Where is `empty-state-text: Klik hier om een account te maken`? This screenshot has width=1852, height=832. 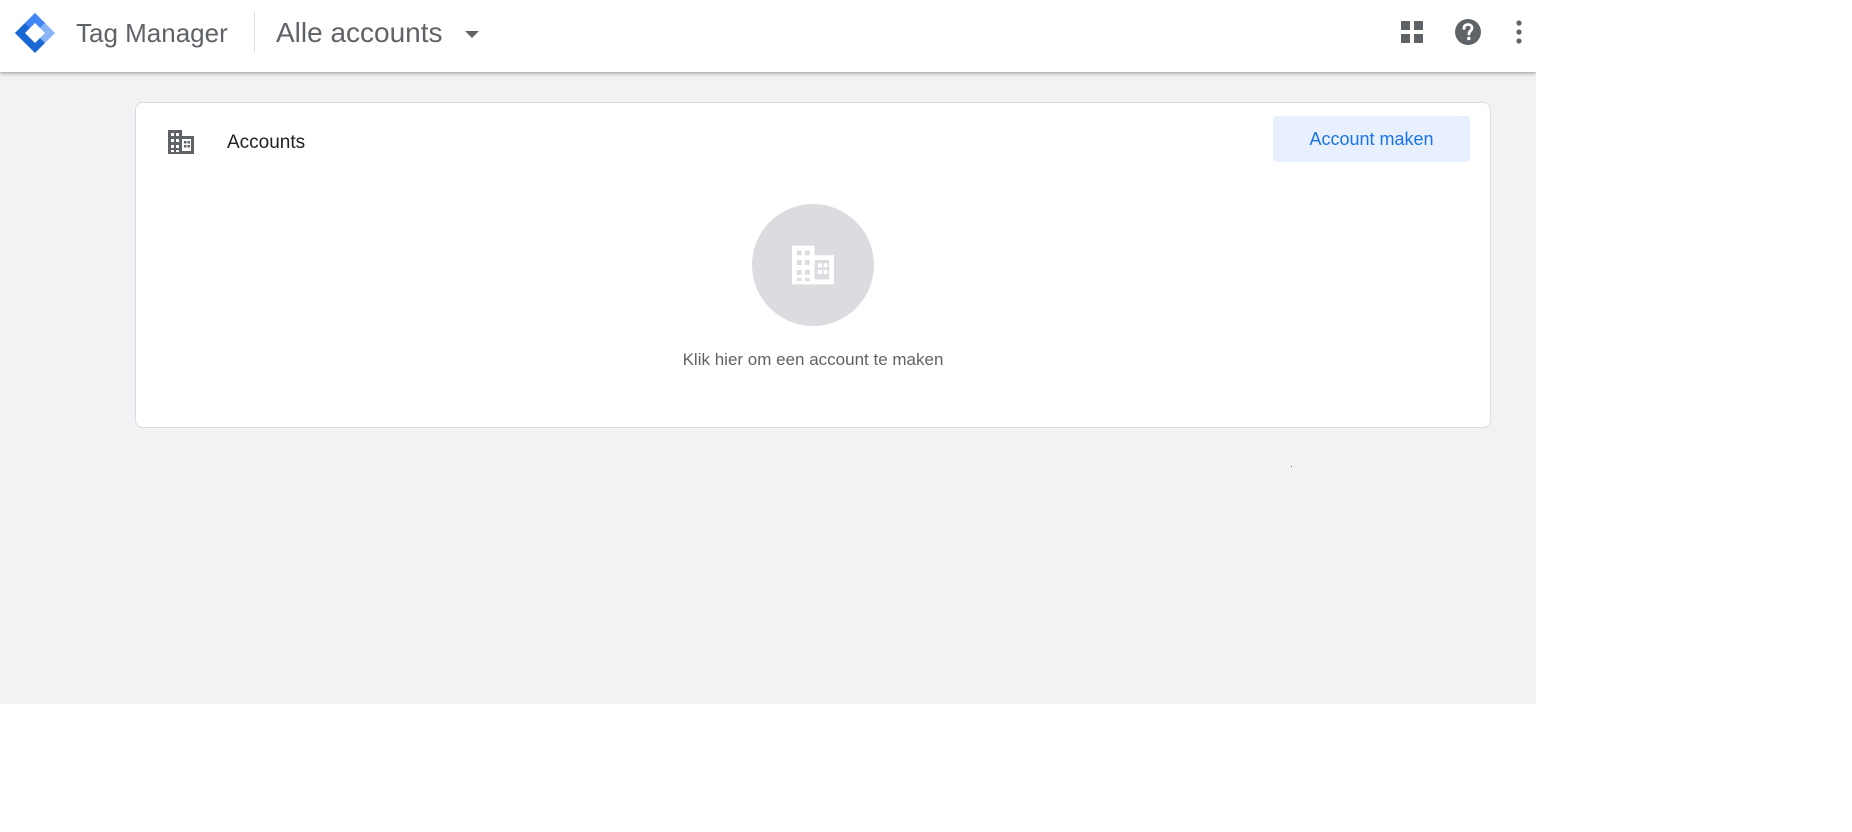
empty-state-text: Klik hier om een account te maken is located at coordinates (813, 360).